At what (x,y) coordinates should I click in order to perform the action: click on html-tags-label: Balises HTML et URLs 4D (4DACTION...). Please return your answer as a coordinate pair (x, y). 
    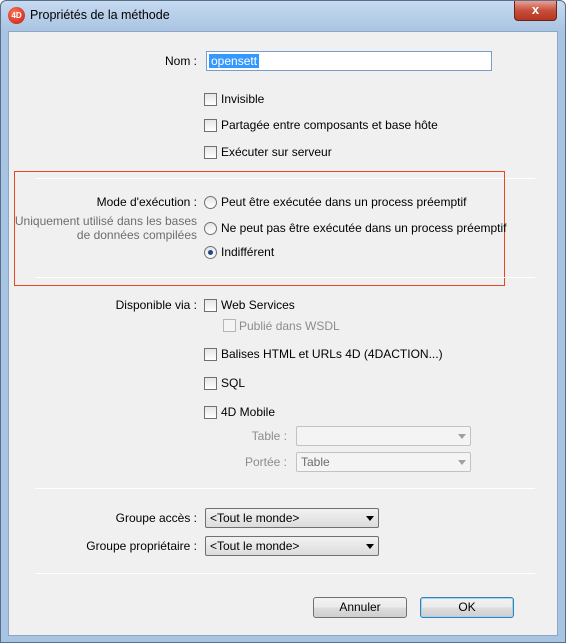
    Looking at the image, I should click on (332, 354).